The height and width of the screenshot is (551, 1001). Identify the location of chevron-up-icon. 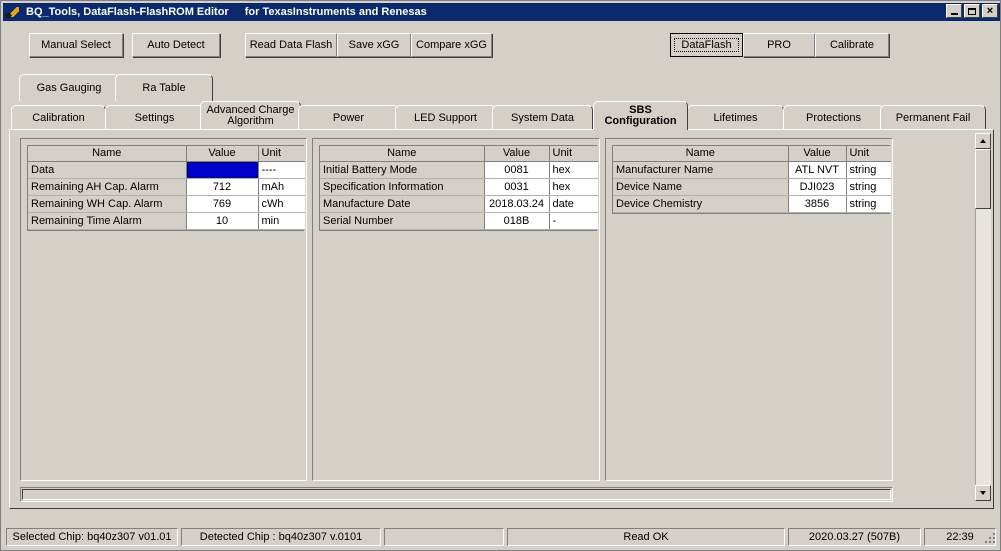
(983, 141).